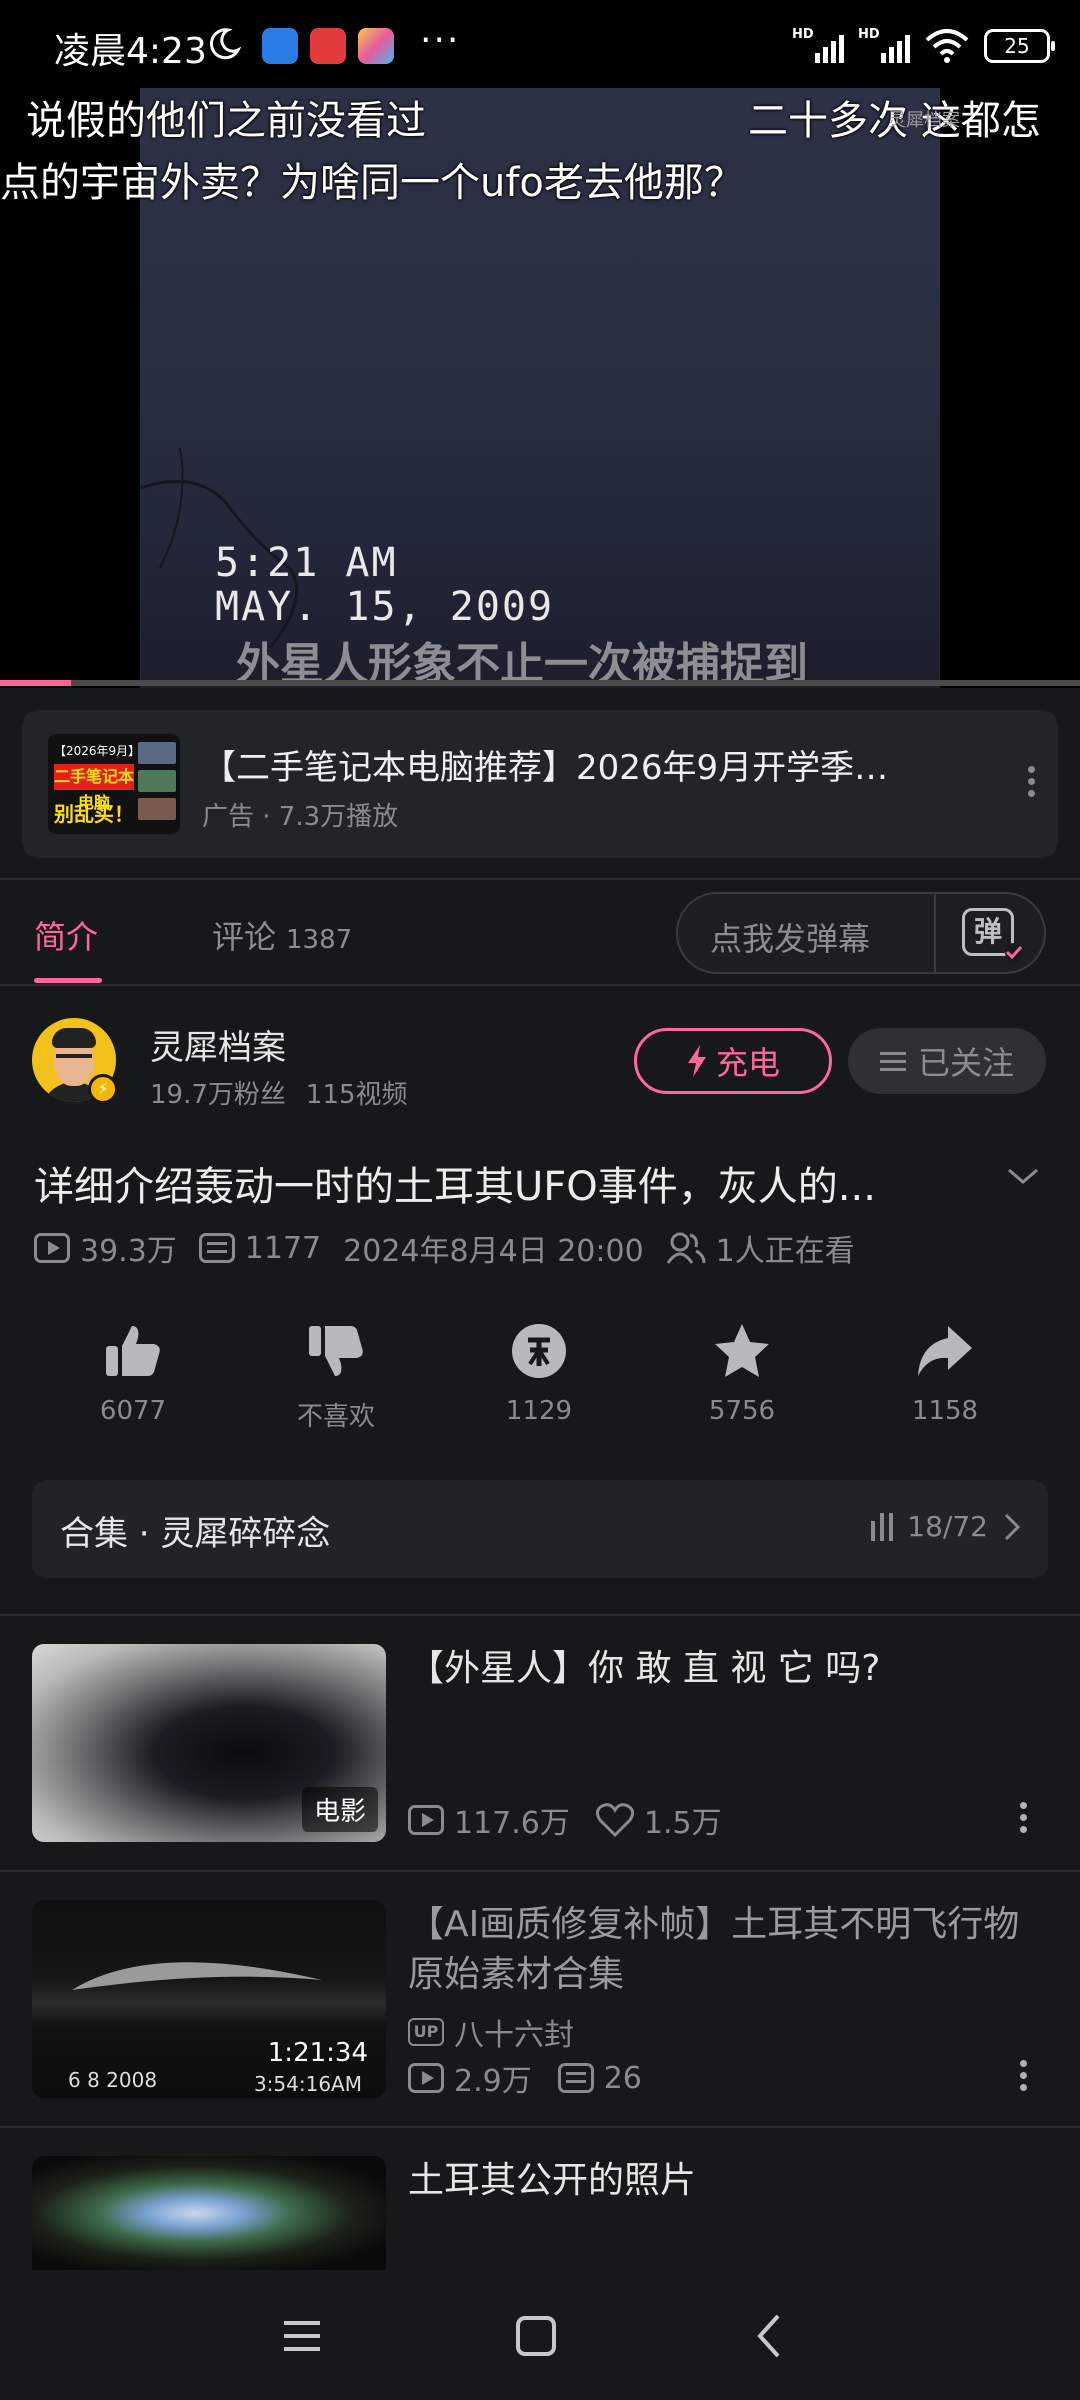  What do you see at coordinates (218, 1044) in the screenshot?
I see `uploader-name: 灵犀档案` at bounding box center [218, 1044].